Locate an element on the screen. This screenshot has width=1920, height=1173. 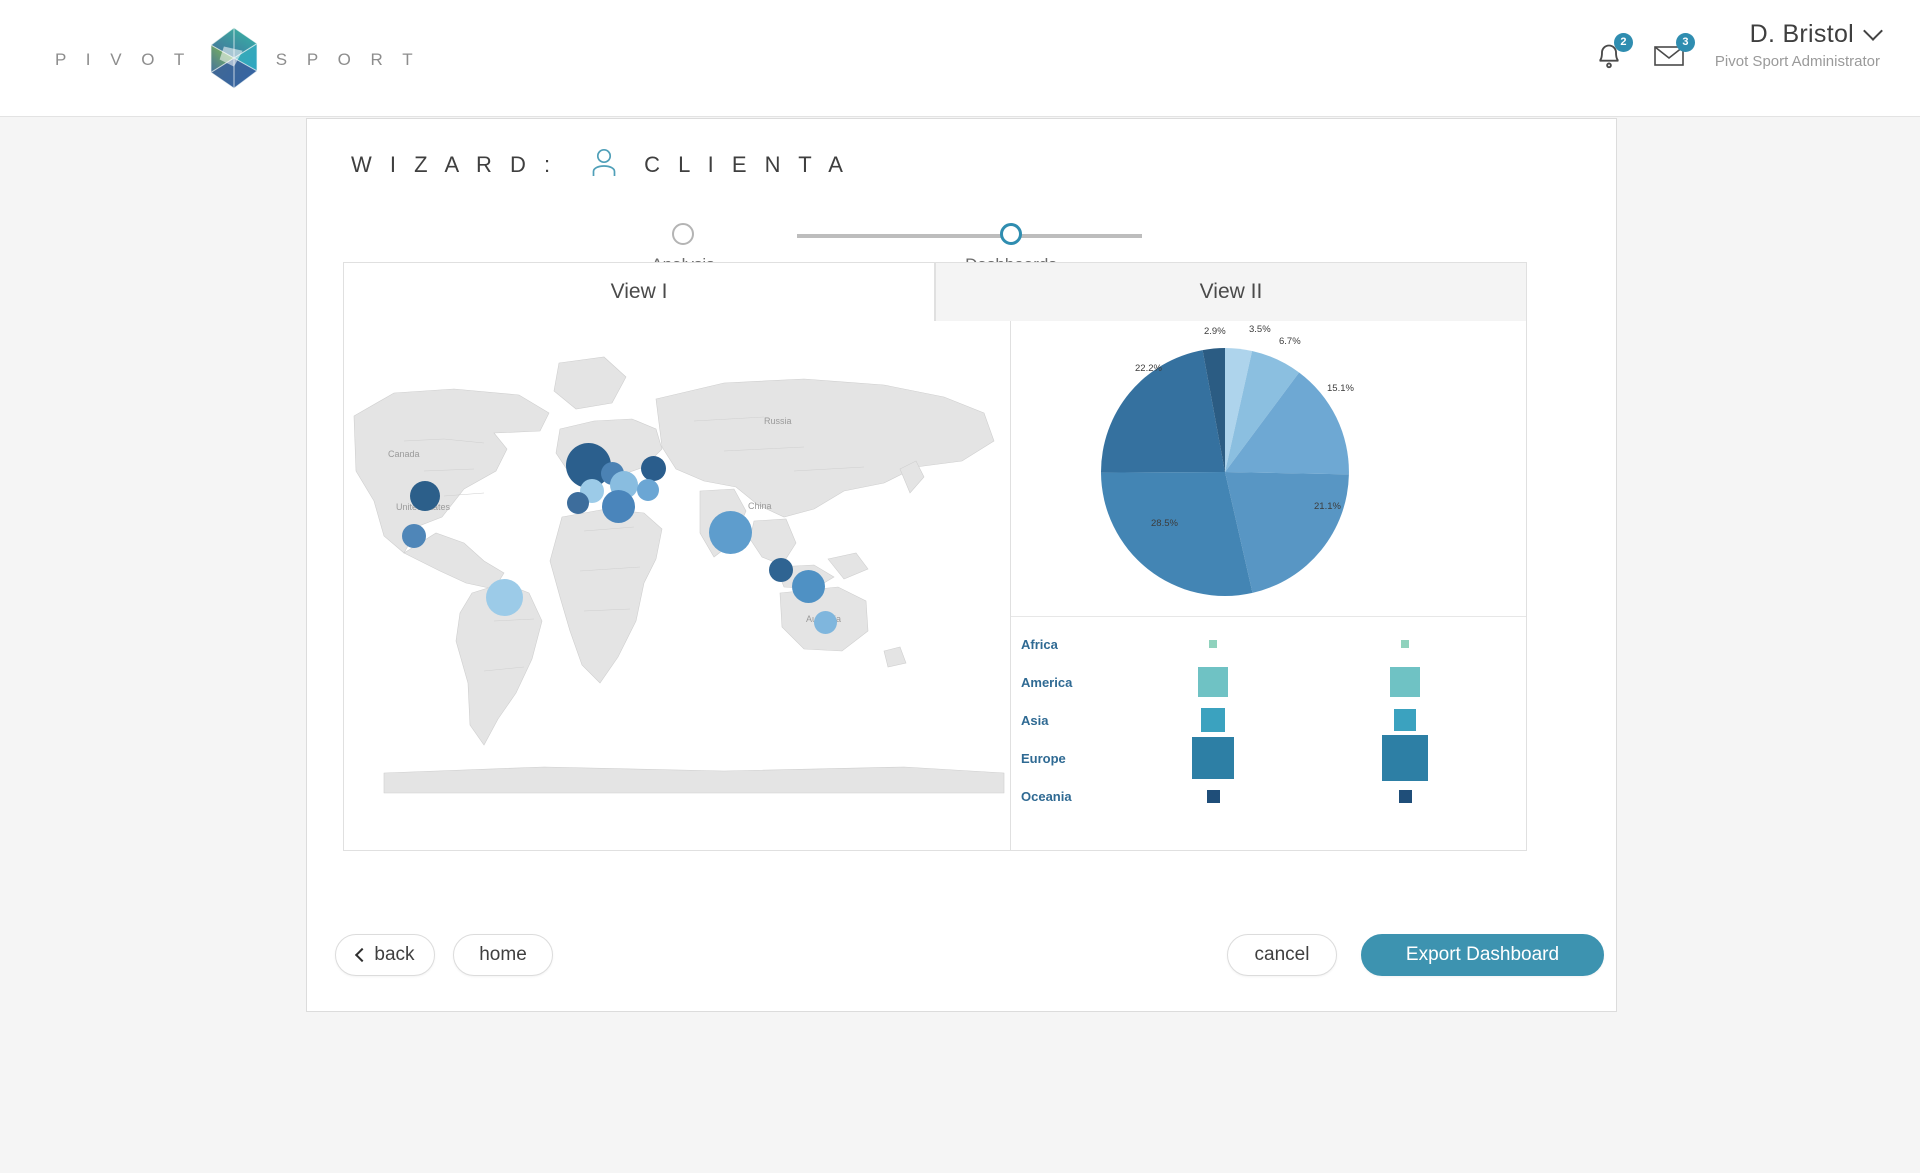
map-bubble-malaysia is located at coordinates (808, 586).